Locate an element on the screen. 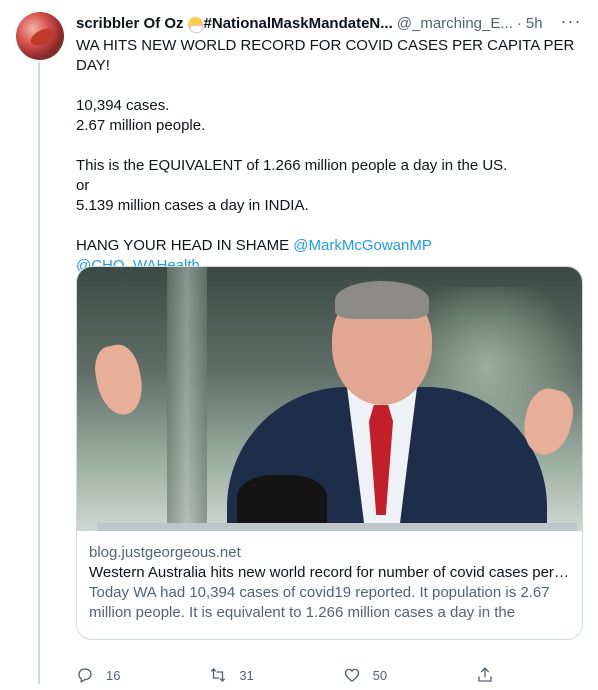 Image resolution: width=598 pixels, height=690 pixels. retweet-count: 31 is located at coordinates (246, 675).